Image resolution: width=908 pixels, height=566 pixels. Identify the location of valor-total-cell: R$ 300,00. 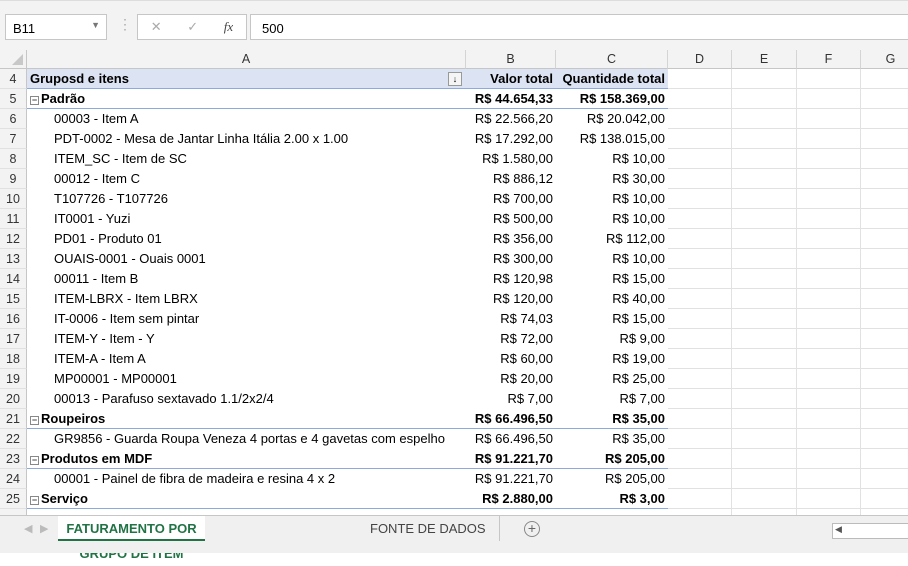
(511, 259).